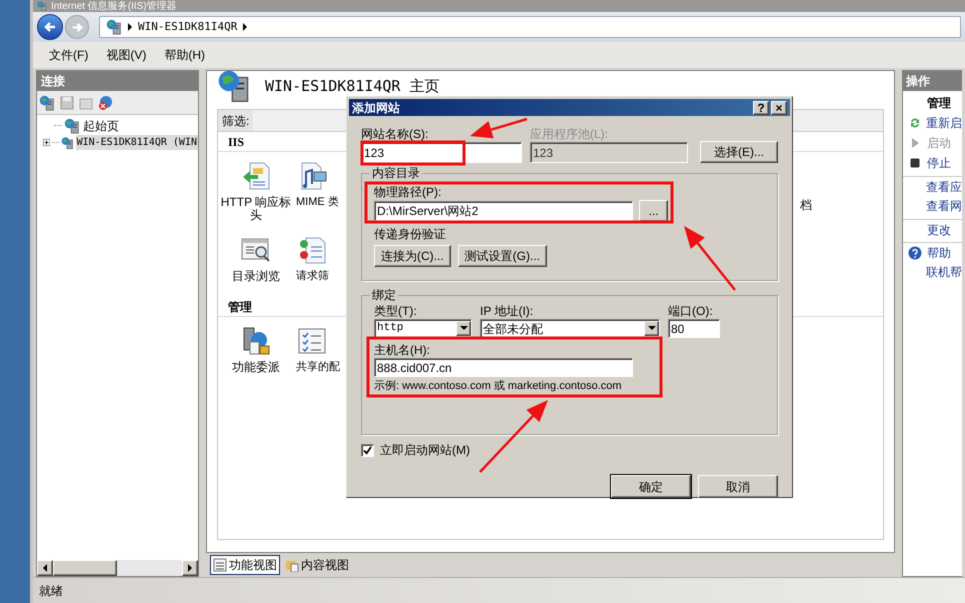  What do you see at coordinates (738, 486) in the screenshot?
I see `cancel-button: 取消` at bounding box center [738, 486].